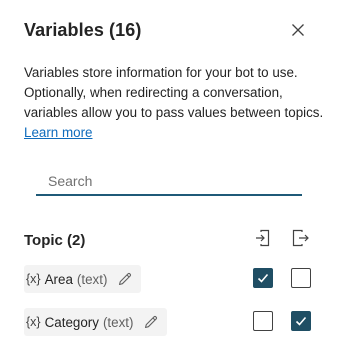 The width and height of the screenshot is (338, 356). What do you see at coordinates (71, 322) in the screenshot?
I see `variable-name: Category` at bounding box center [71, 322].